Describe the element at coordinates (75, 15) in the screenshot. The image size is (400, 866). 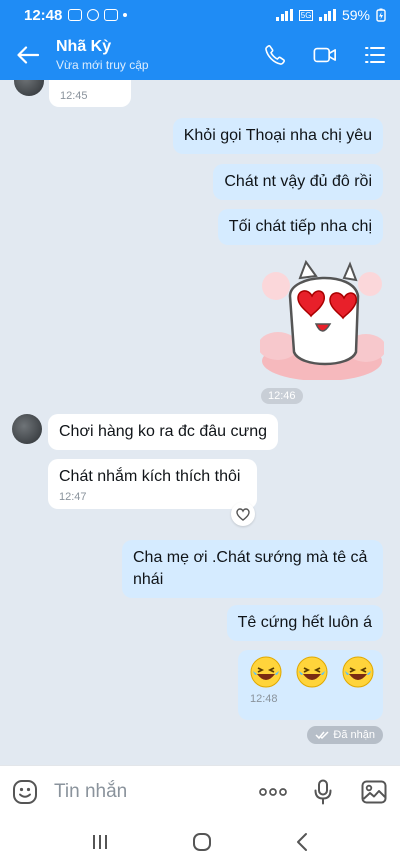
I see `zalo-notification-icon` at that location.